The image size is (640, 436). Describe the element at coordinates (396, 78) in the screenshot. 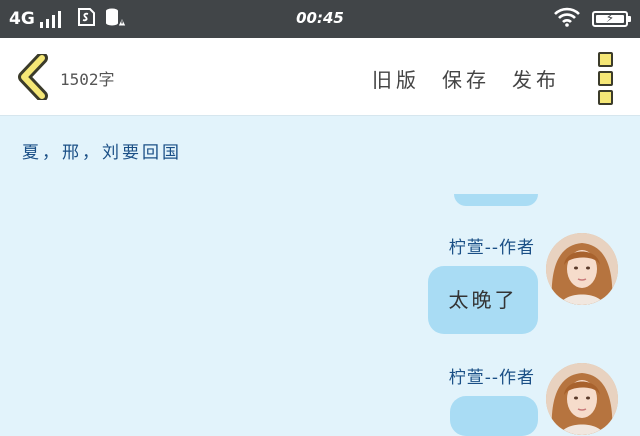

I see `old-version-button: 旧版` at that location.